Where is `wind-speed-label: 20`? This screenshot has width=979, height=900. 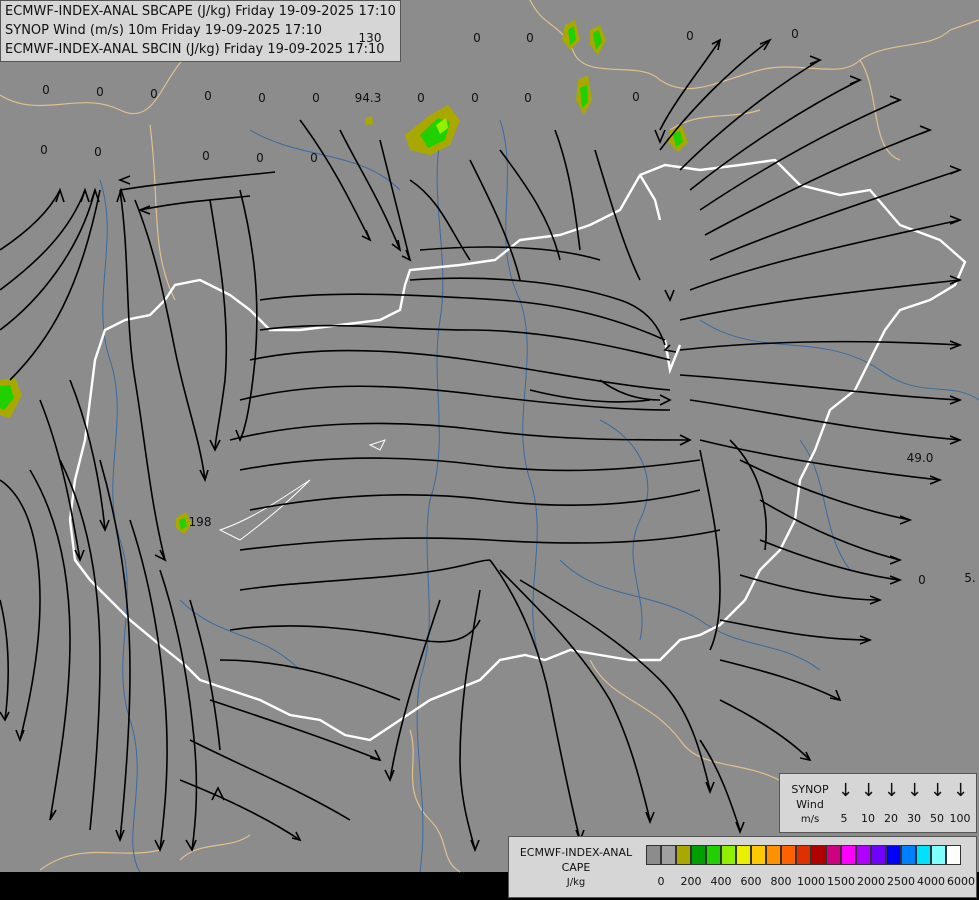 wind-speed-label: 20 is located at coordinates (891, 818).